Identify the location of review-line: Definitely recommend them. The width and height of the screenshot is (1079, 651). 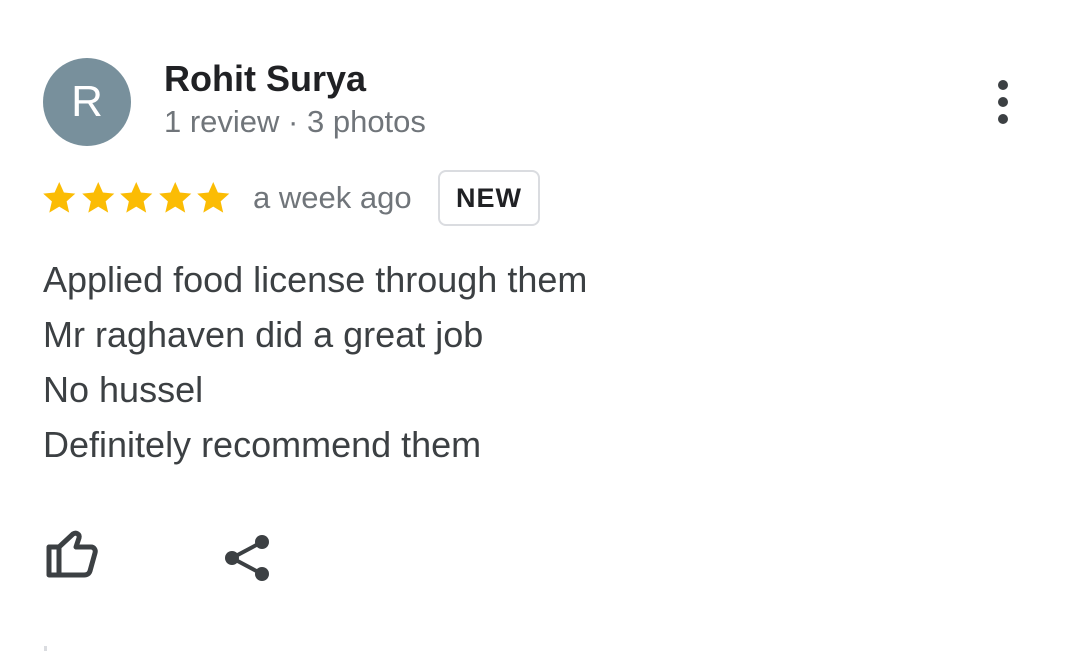
(262, 444).